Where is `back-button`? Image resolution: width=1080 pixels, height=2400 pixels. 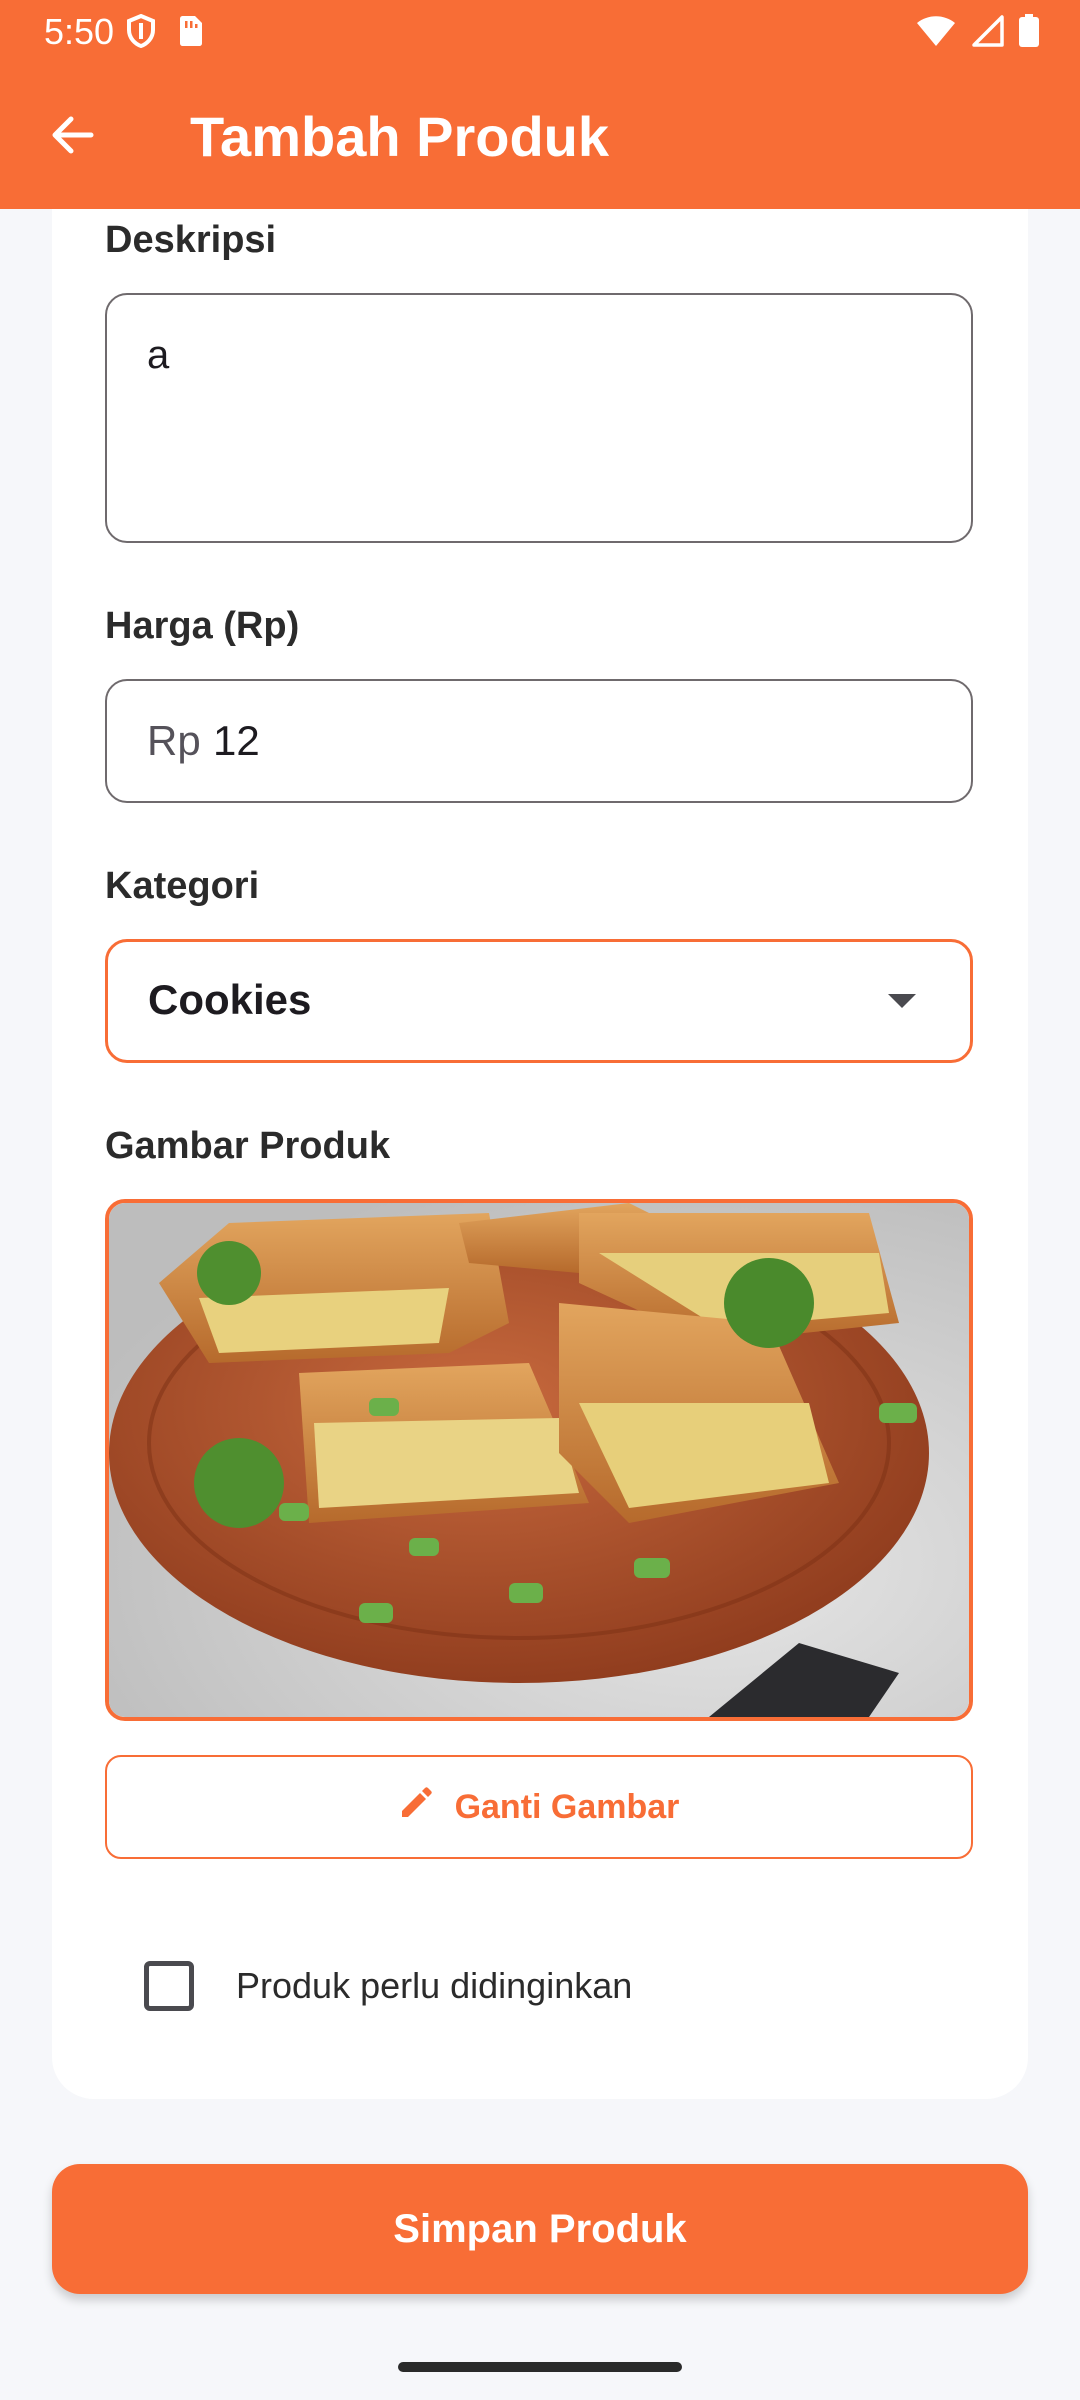
back-button is located at coordinates (71, 137).